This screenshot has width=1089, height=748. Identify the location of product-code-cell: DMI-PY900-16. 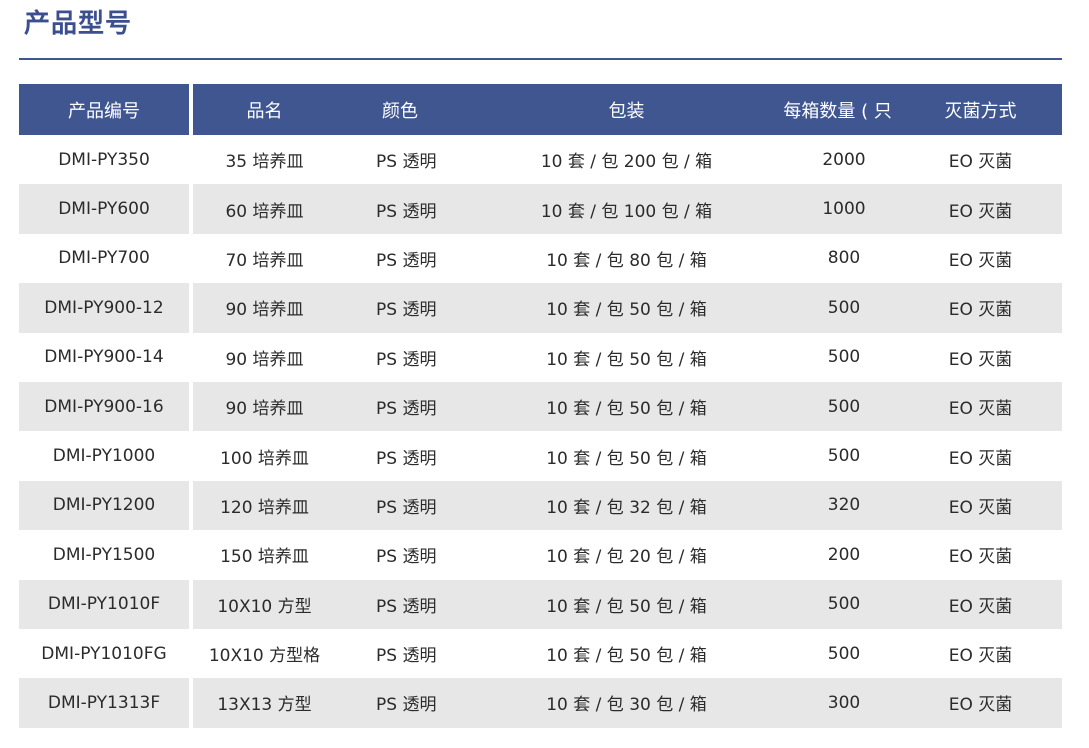
(104, 406).